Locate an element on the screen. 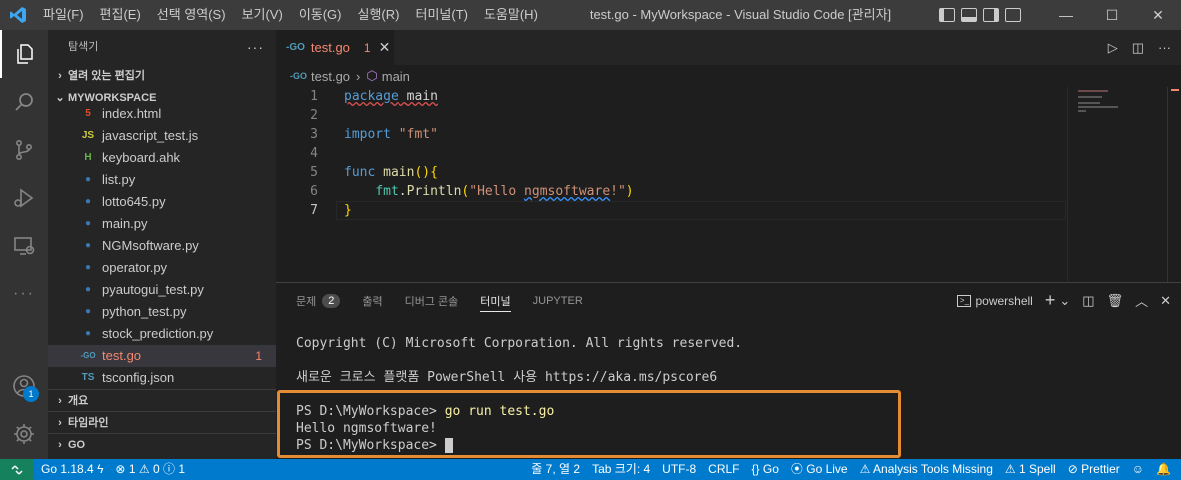 This screenshot has width=1181, height=480. tab-test-go: -GO test.go 1 ✕ is located at coordinates (335, 47).